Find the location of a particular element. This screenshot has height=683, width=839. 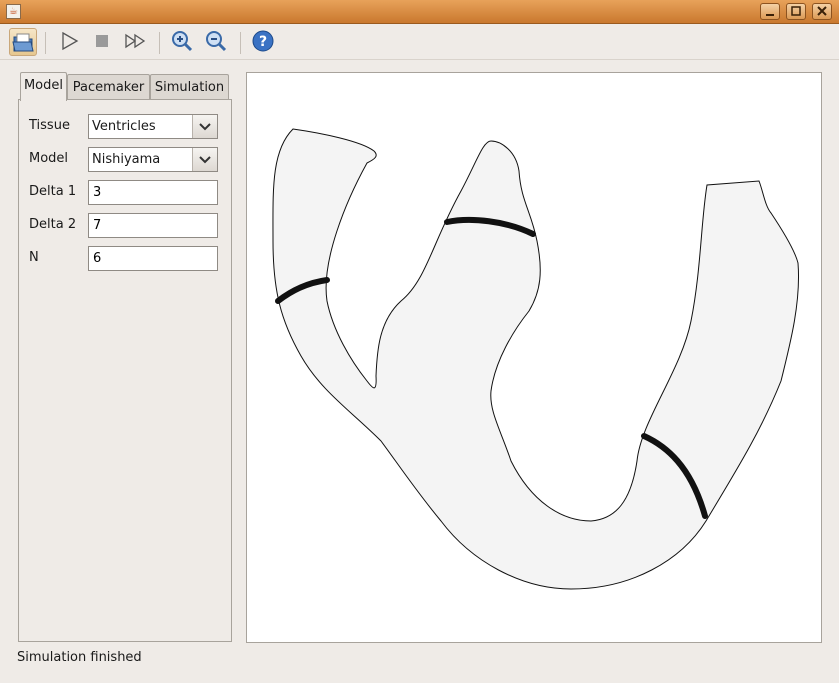

n-field is located at coordinates (153, 258).